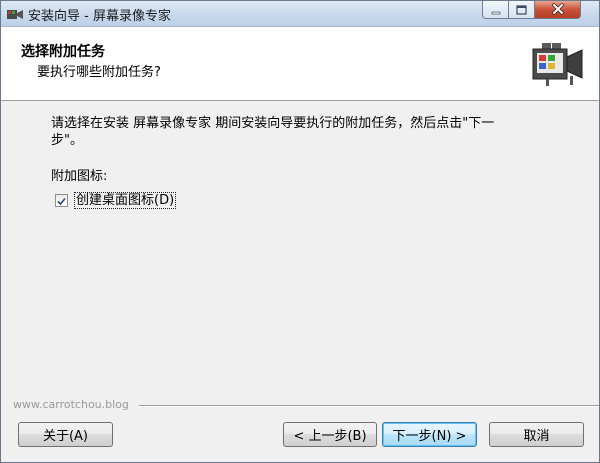 Image resolution: width=600 pixels, height=463 pixels. I want to click on cancel-button: 取消, so click(536, 434).